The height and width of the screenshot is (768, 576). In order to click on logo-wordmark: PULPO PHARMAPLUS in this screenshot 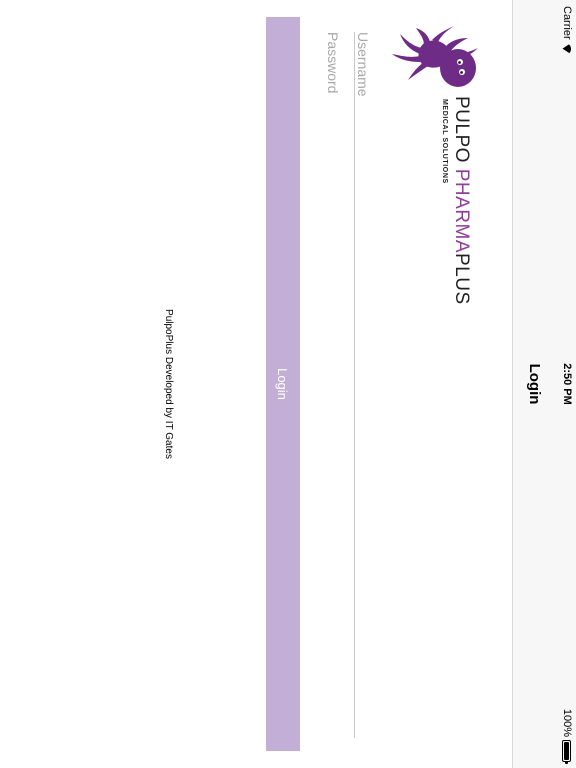, I will do `click(461, 200)`.